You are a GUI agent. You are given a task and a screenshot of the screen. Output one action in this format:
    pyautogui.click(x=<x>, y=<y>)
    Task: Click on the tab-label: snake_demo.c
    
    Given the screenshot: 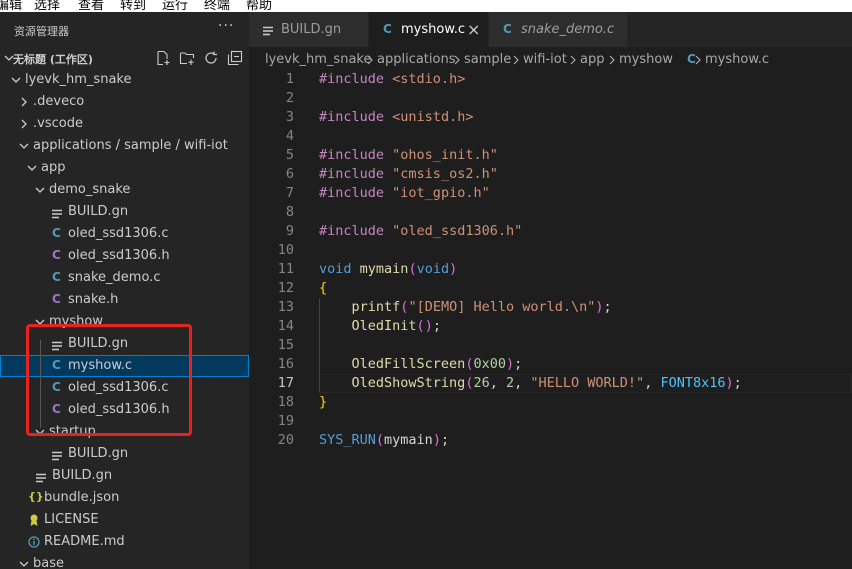 What is the action you would take?
    pyautogui.click(x=568, y=29)
    